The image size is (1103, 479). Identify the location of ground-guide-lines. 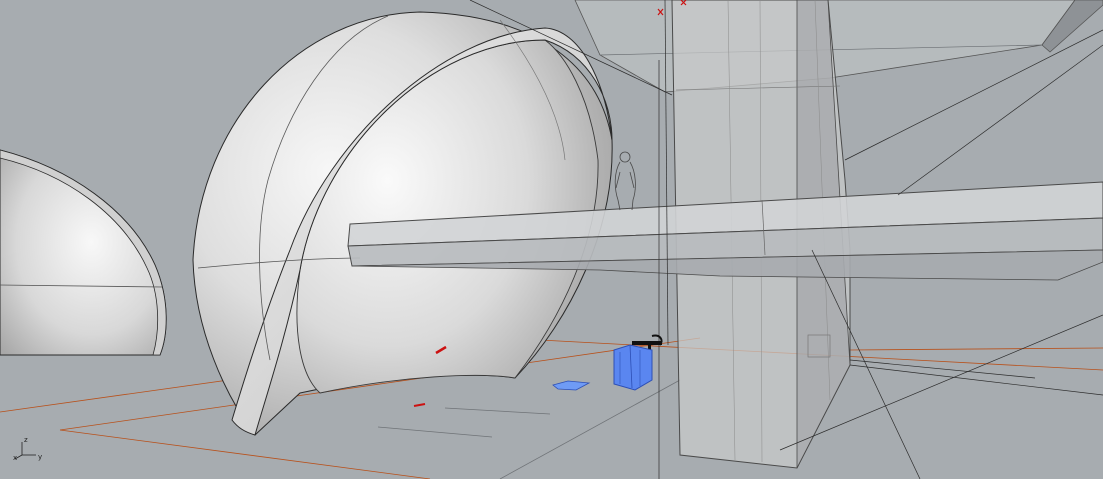
(529, 429).